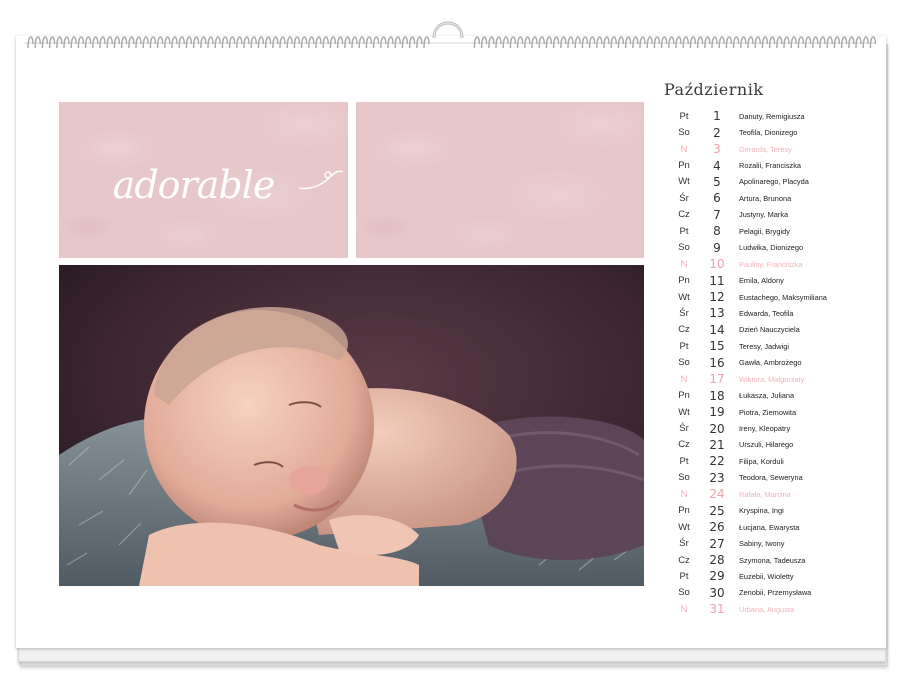 The height and width of the screenshot is (686, 900). I want to click on day-row: N 10 Pauliny, Franciszka, so click(764, 264).